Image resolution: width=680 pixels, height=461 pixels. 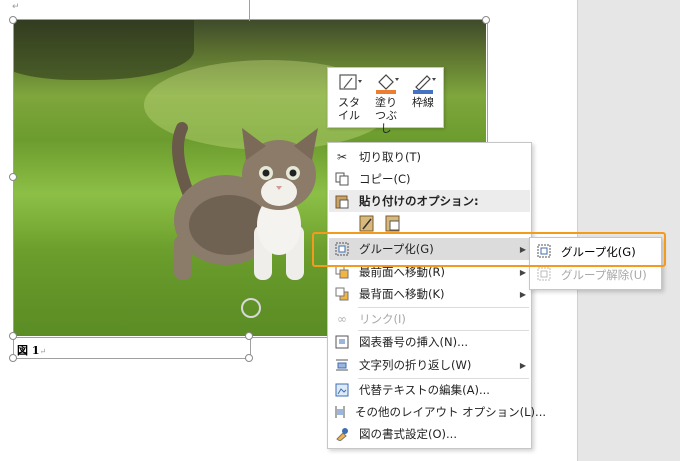 What do you see at coordinates (342, 434) in the screenshot?
I see `format-picture-icon` at bounding box center [342, 434].